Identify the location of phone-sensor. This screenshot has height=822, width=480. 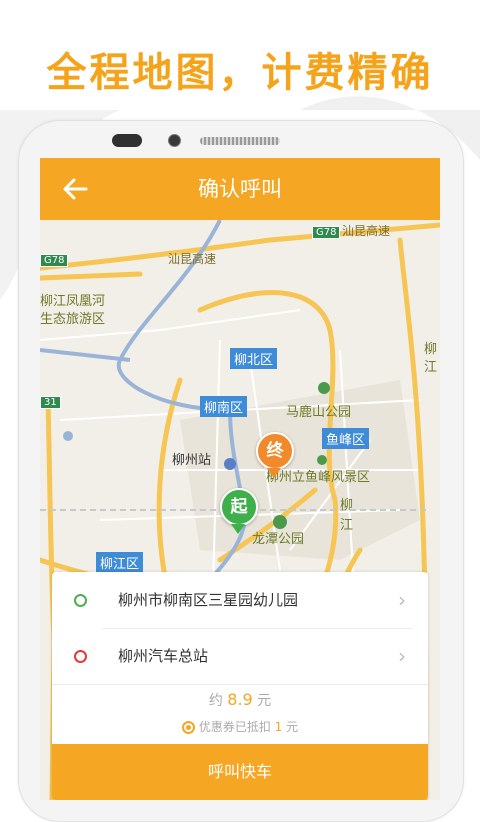
(174, 140).